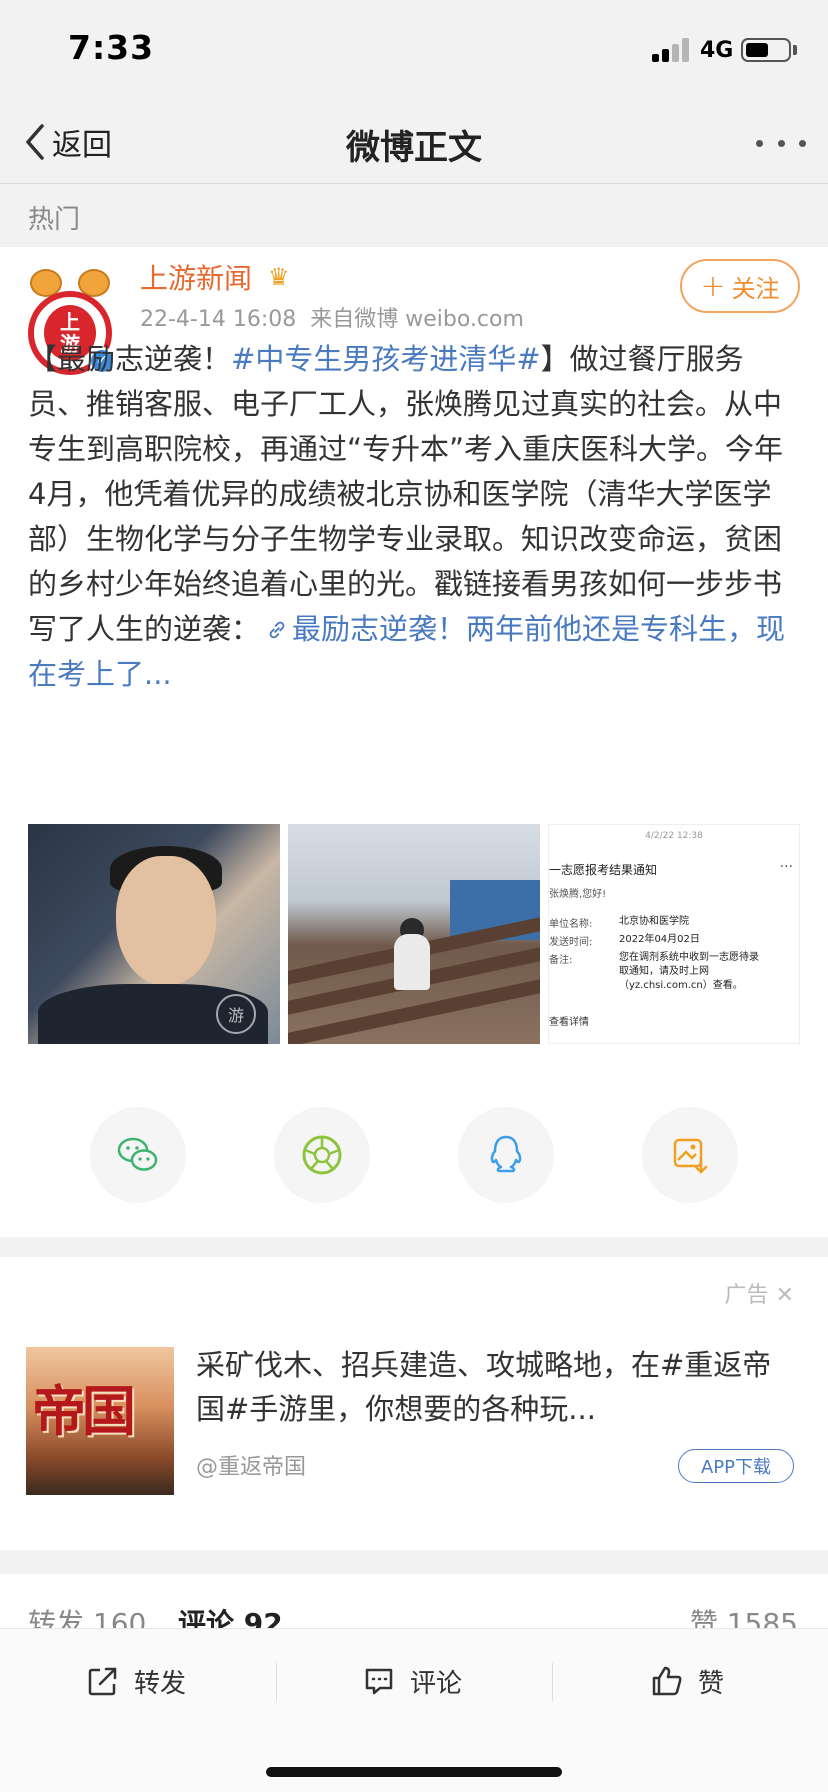  What do you see at coordinates (654, 921) in the screenshot?
I see `notice-unit-value: 北京协和医学院` at bounding box center [654, 921].